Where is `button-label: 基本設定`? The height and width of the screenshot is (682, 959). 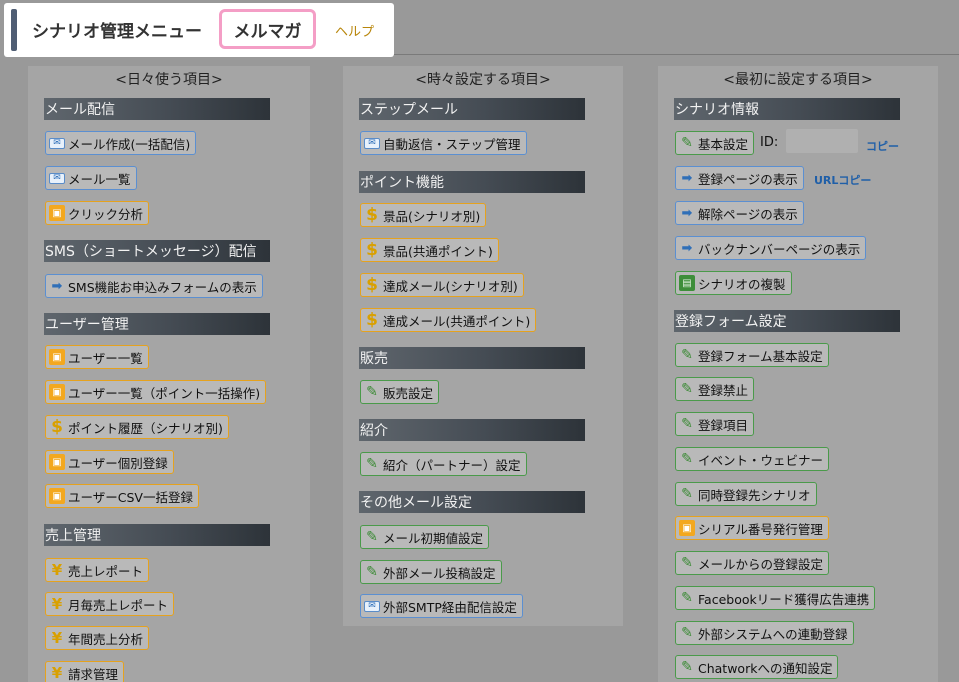 button-label: 基本設定 is located at coordinates (723, 144).